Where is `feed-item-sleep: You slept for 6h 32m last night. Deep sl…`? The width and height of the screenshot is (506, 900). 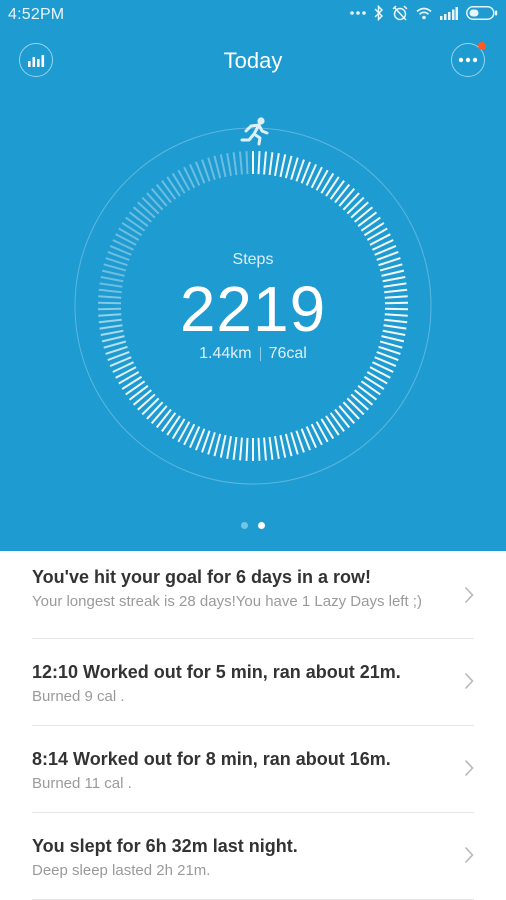
feed-item-sleep: You slept for 6h 32m last night. Deep sl… is located at coordinates (253, 856).